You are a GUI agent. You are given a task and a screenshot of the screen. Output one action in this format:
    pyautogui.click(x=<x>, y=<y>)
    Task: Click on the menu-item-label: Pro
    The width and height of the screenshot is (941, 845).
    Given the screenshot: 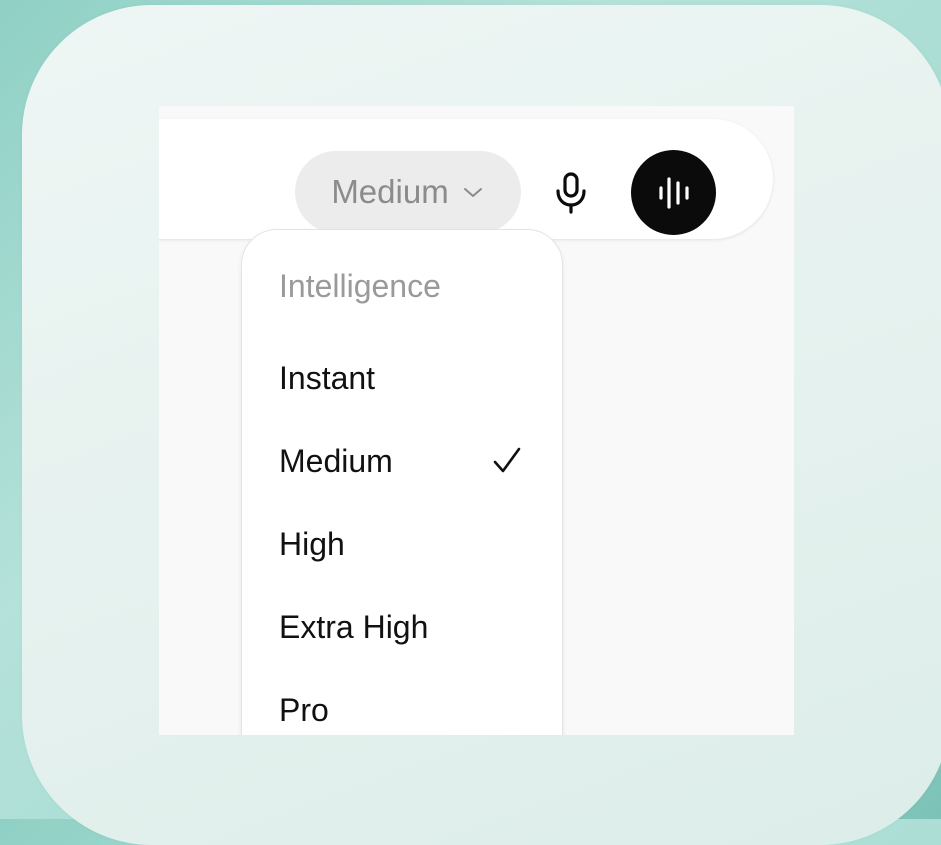 What is the action you would take?
    pyautogui.click(x=304, y=710)
    